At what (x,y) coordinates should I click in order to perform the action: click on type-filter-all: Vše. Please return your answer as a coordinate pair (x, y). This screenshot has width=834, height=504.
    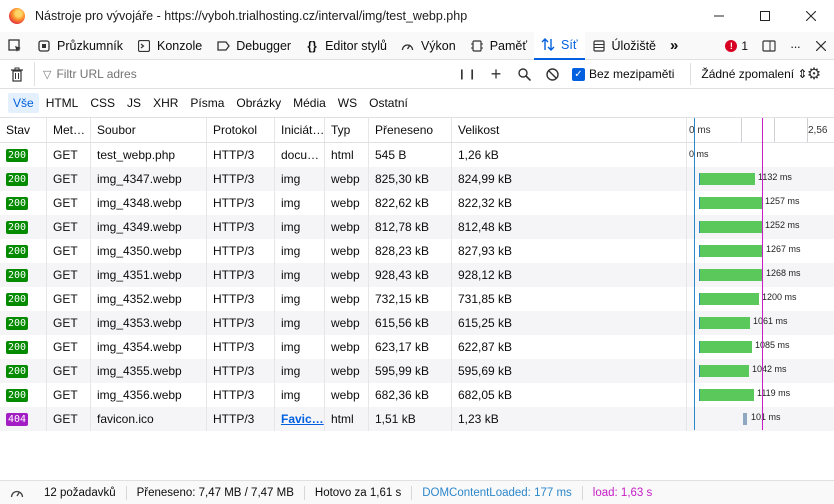
    Looking at the image, I should click on (23, 103).